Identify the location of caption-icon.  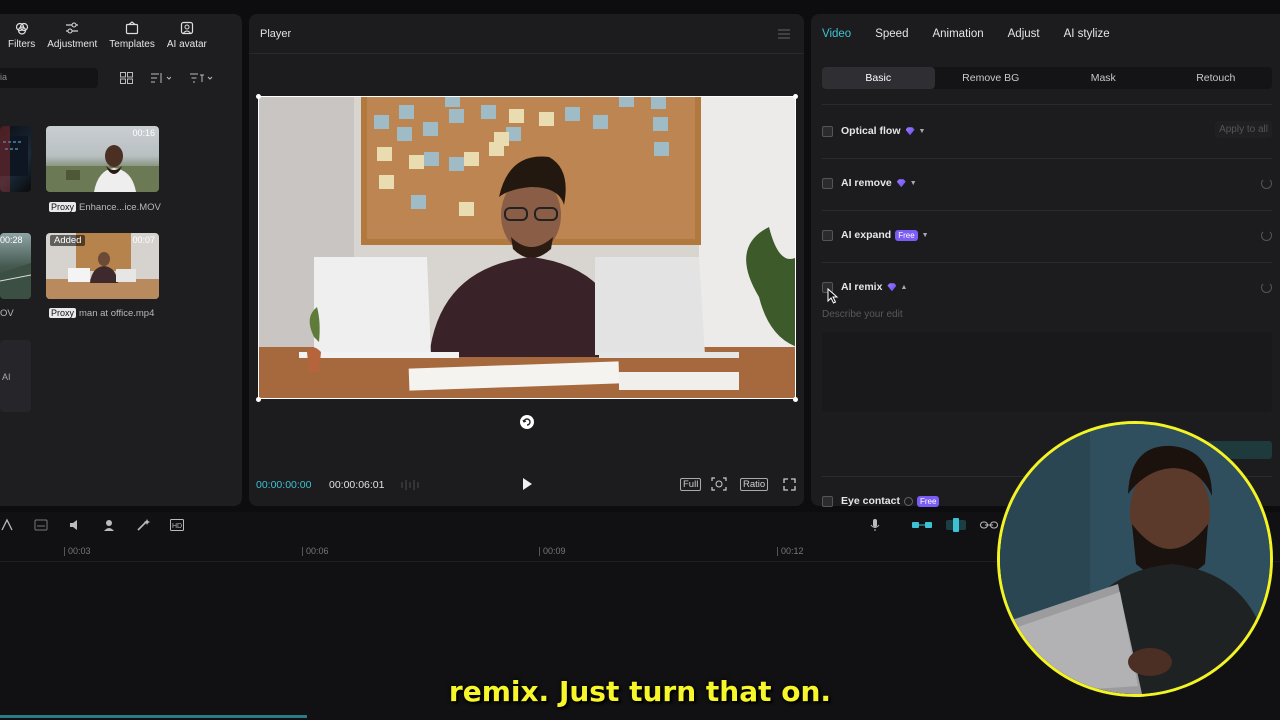
(41, 525).